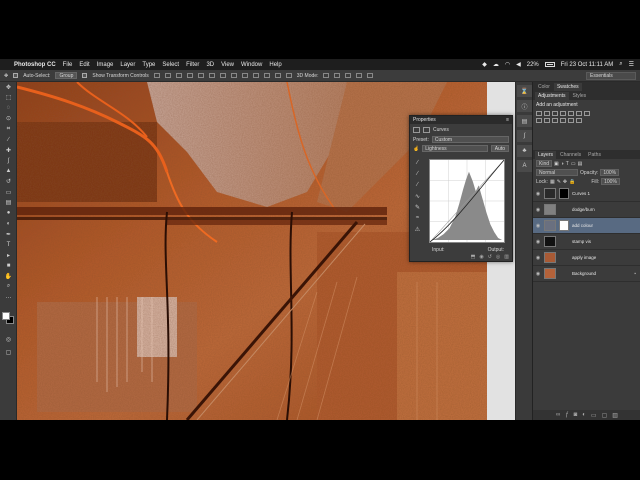 The width and height of the screenshot is (640, 480). I want to click on delete-layer-icon: ▥, so click(615, 415).